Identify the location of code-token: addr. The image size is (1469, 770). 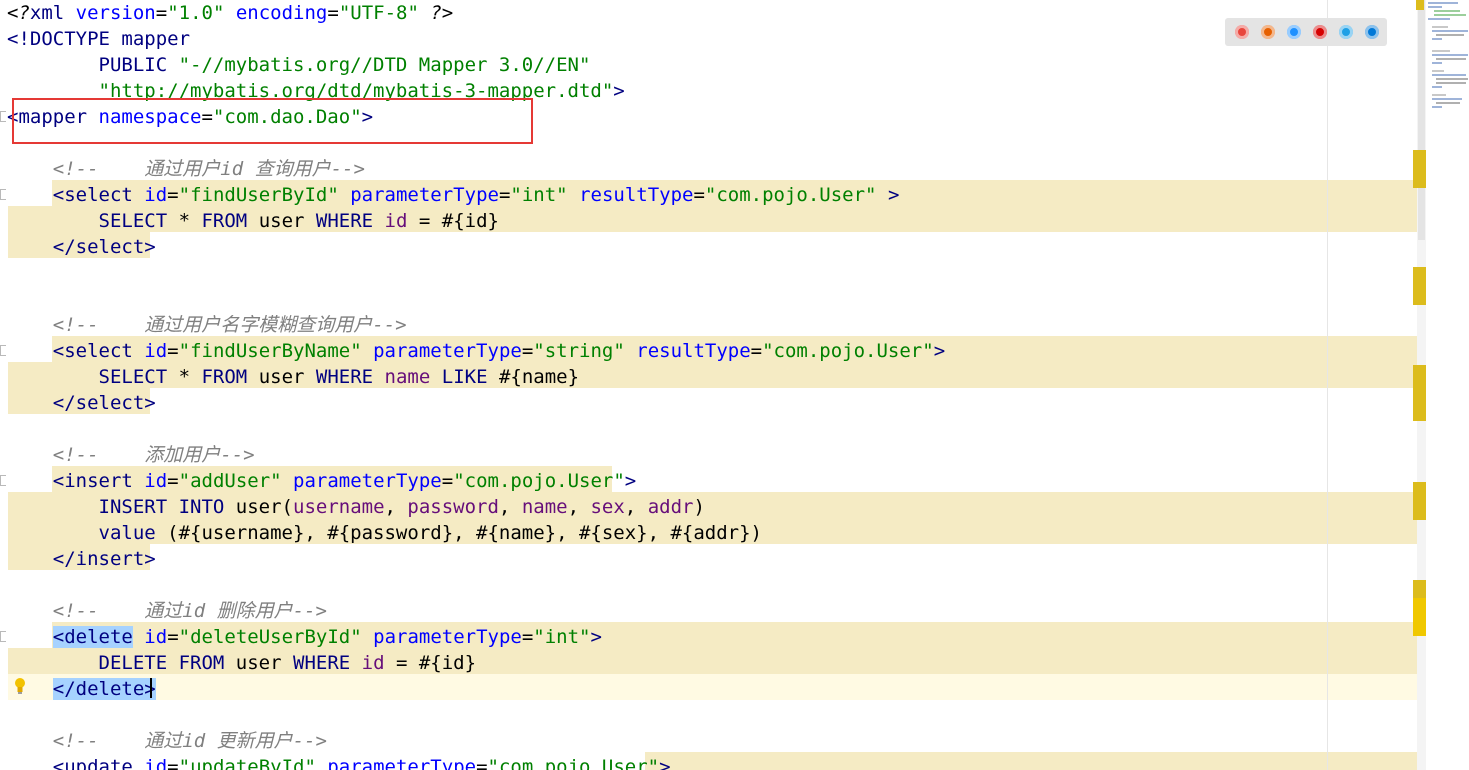
(670, 507).